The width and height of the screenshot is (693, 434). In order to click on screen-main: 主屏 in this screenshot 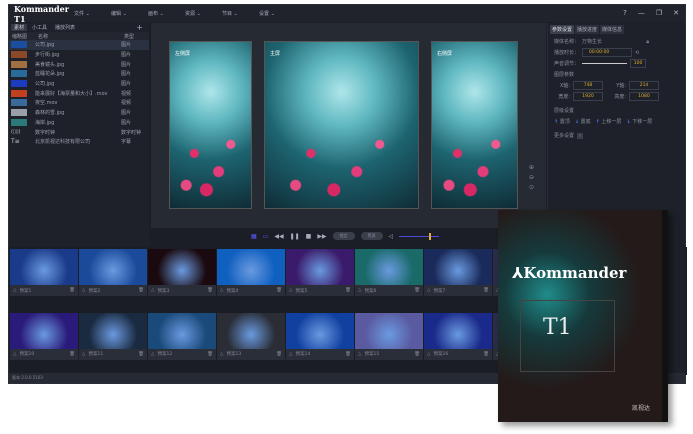, I will do `click(341, 125)`.